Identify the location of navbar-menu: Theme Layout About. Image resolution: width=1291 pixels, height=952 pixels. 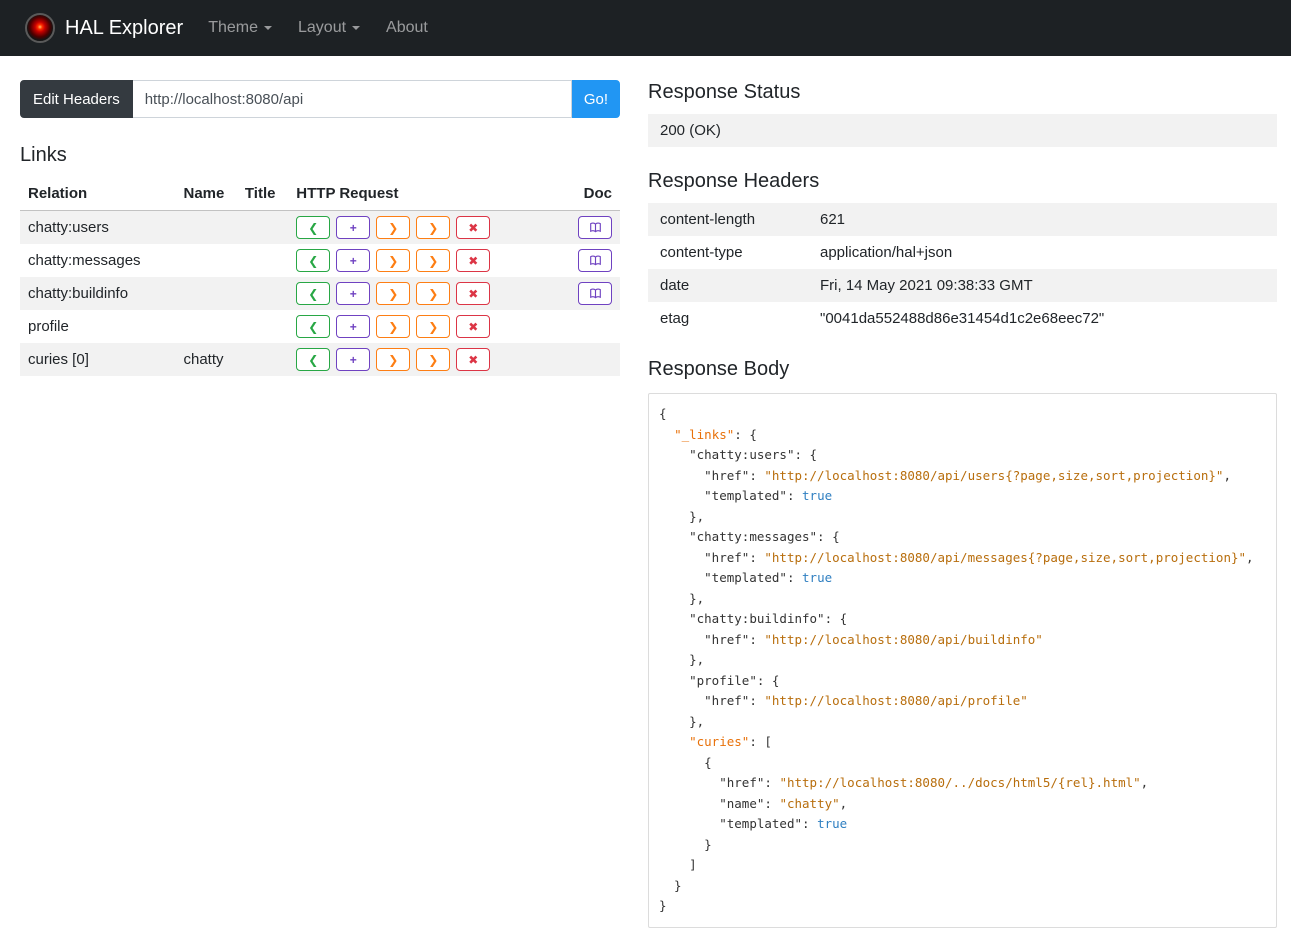
(318, 28).